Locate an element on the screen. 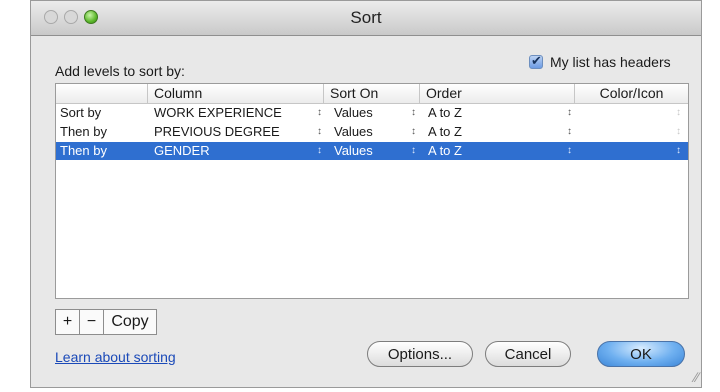 Image resolution: width=720 pixels, height=392 pixels. header-column: Column is located at coordinates (236, 93).